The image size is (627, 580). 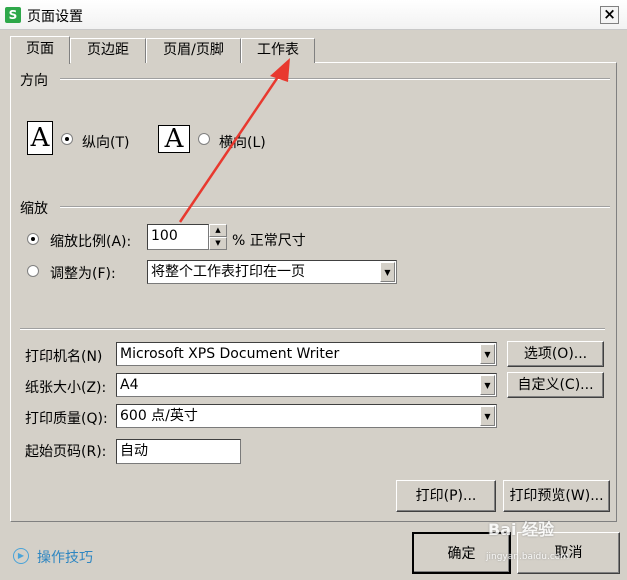 I want to click on baidu-watermark-url: jingyan.baidu.com, so click(x=528, y=557).